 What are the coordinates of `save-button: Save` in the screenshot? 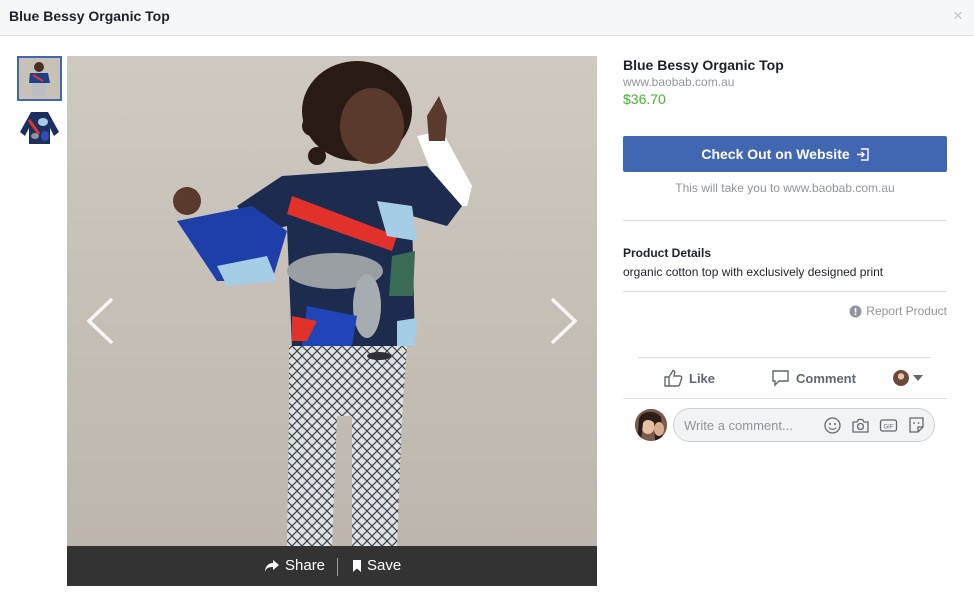 It's located at (376, 566).